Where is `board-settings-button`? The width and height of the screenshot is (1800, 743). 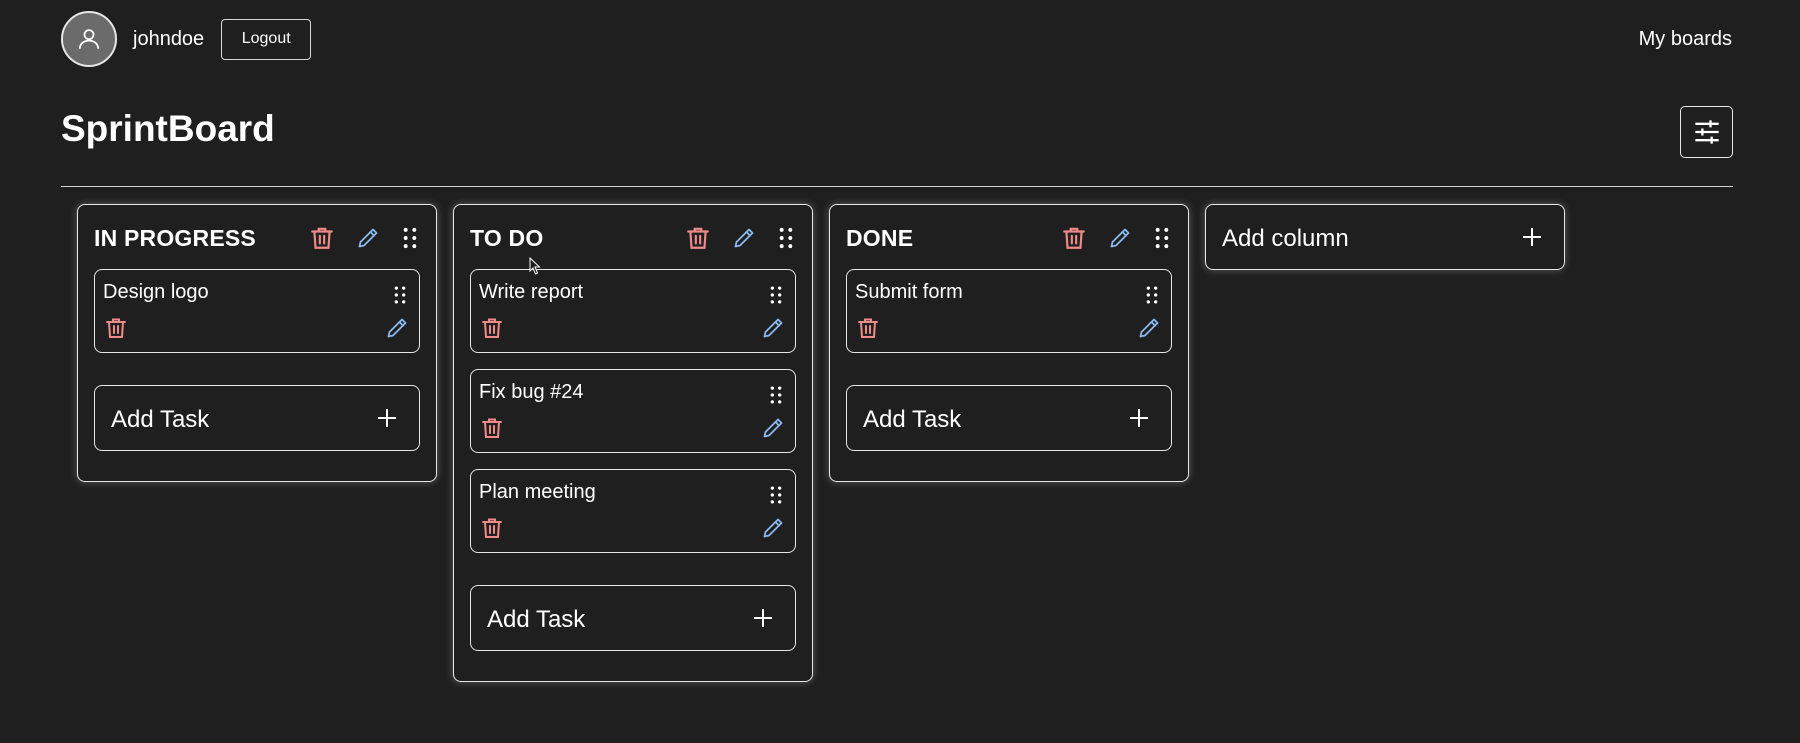 board-settings-button is located at coordinates (1706, 132).